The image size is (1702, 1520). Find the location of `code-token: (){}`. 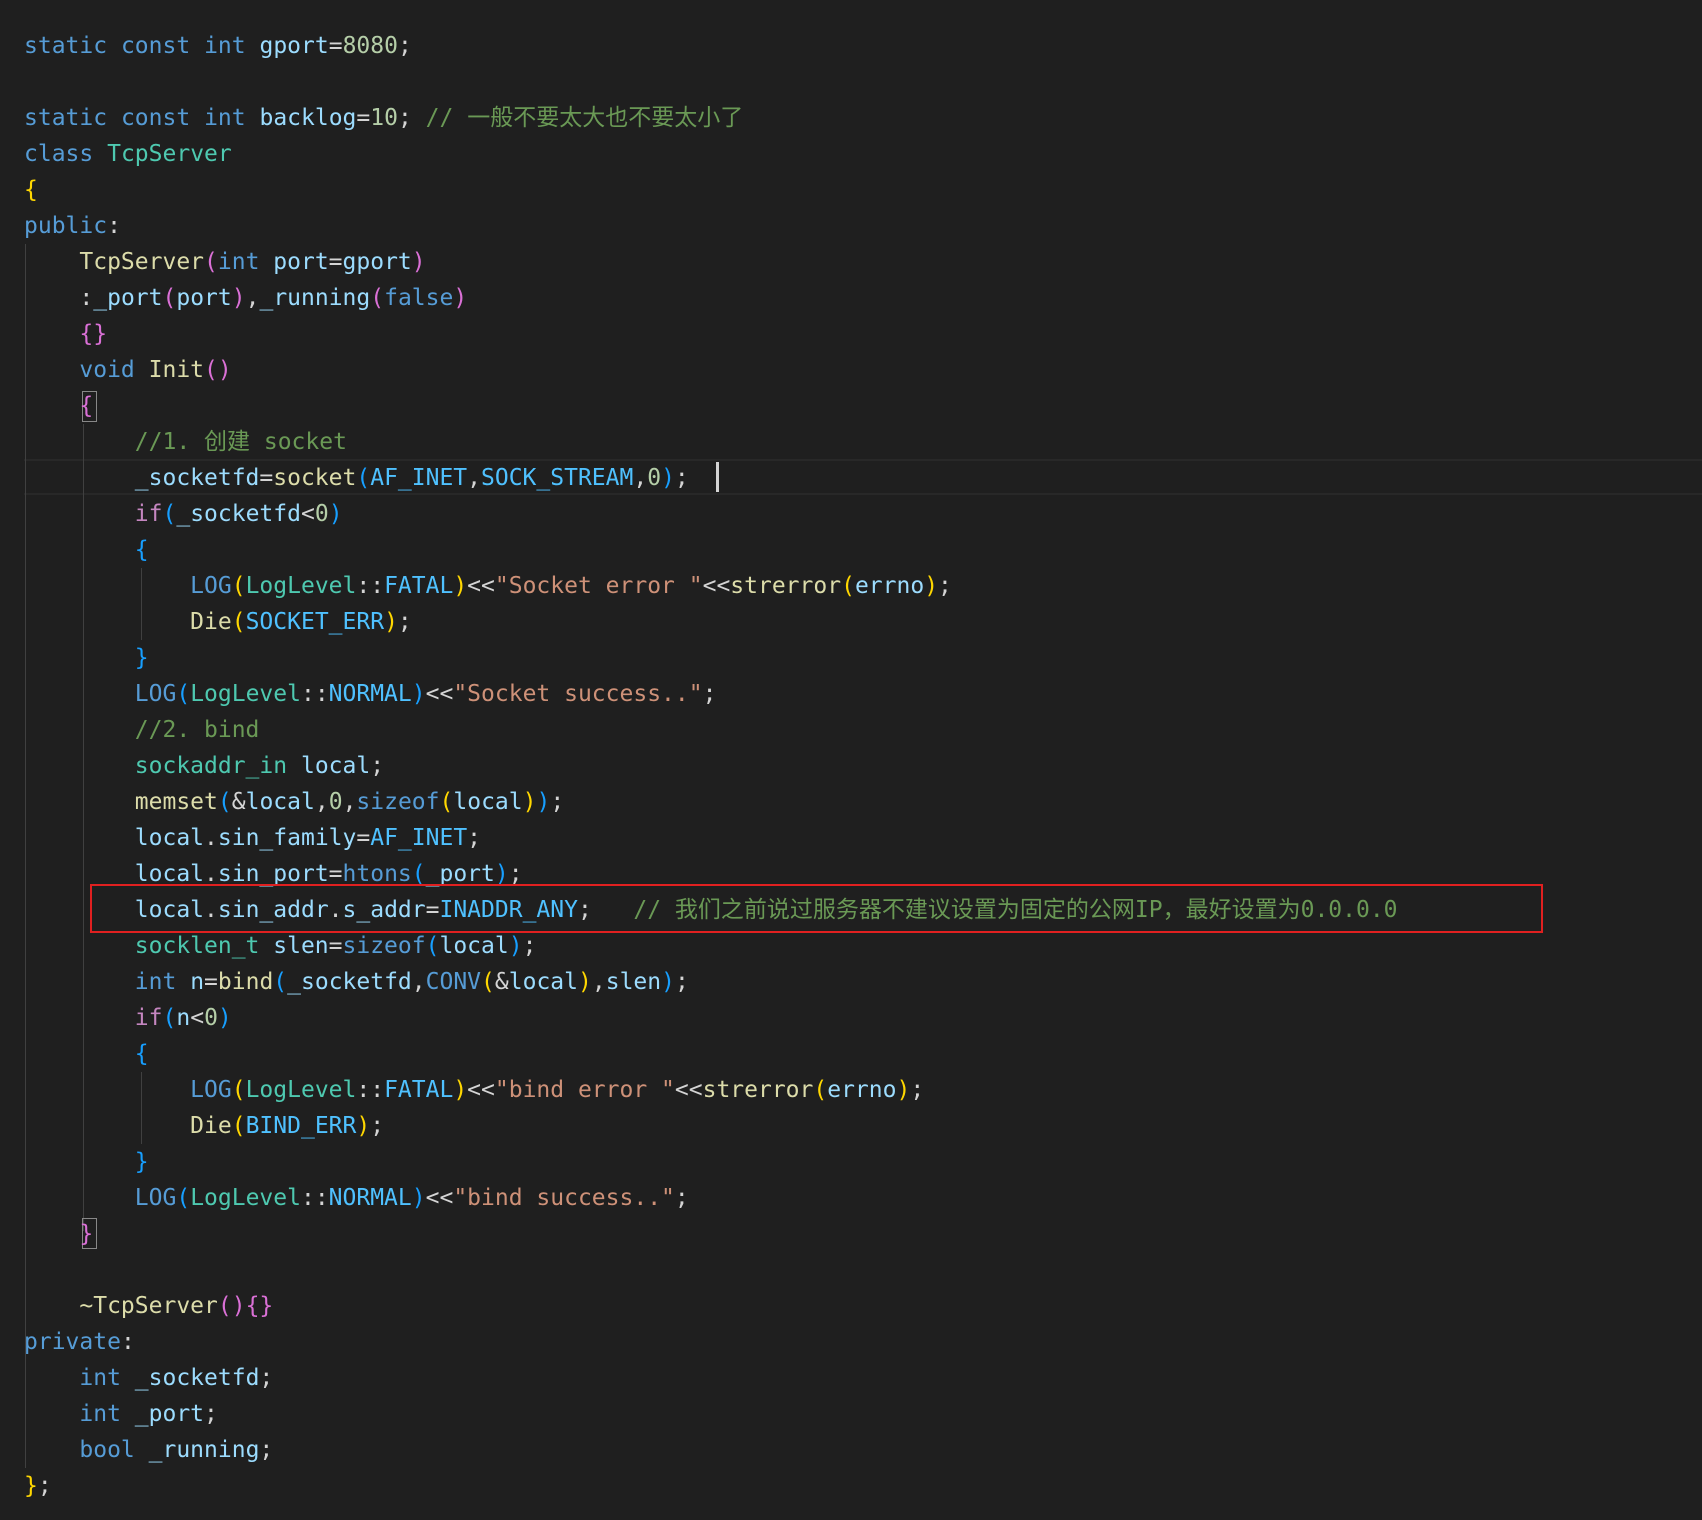

code-token: (){} is located at coordinates (245, 1306).